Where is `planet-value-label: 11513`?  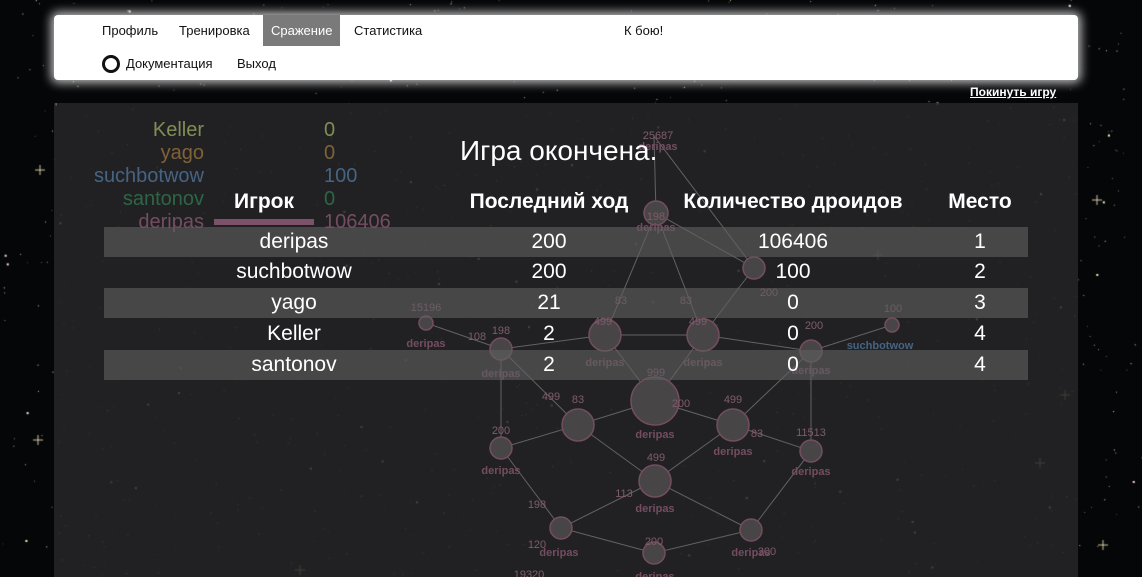
planet-value-label: 11513 is located at coordinates (811, 433).